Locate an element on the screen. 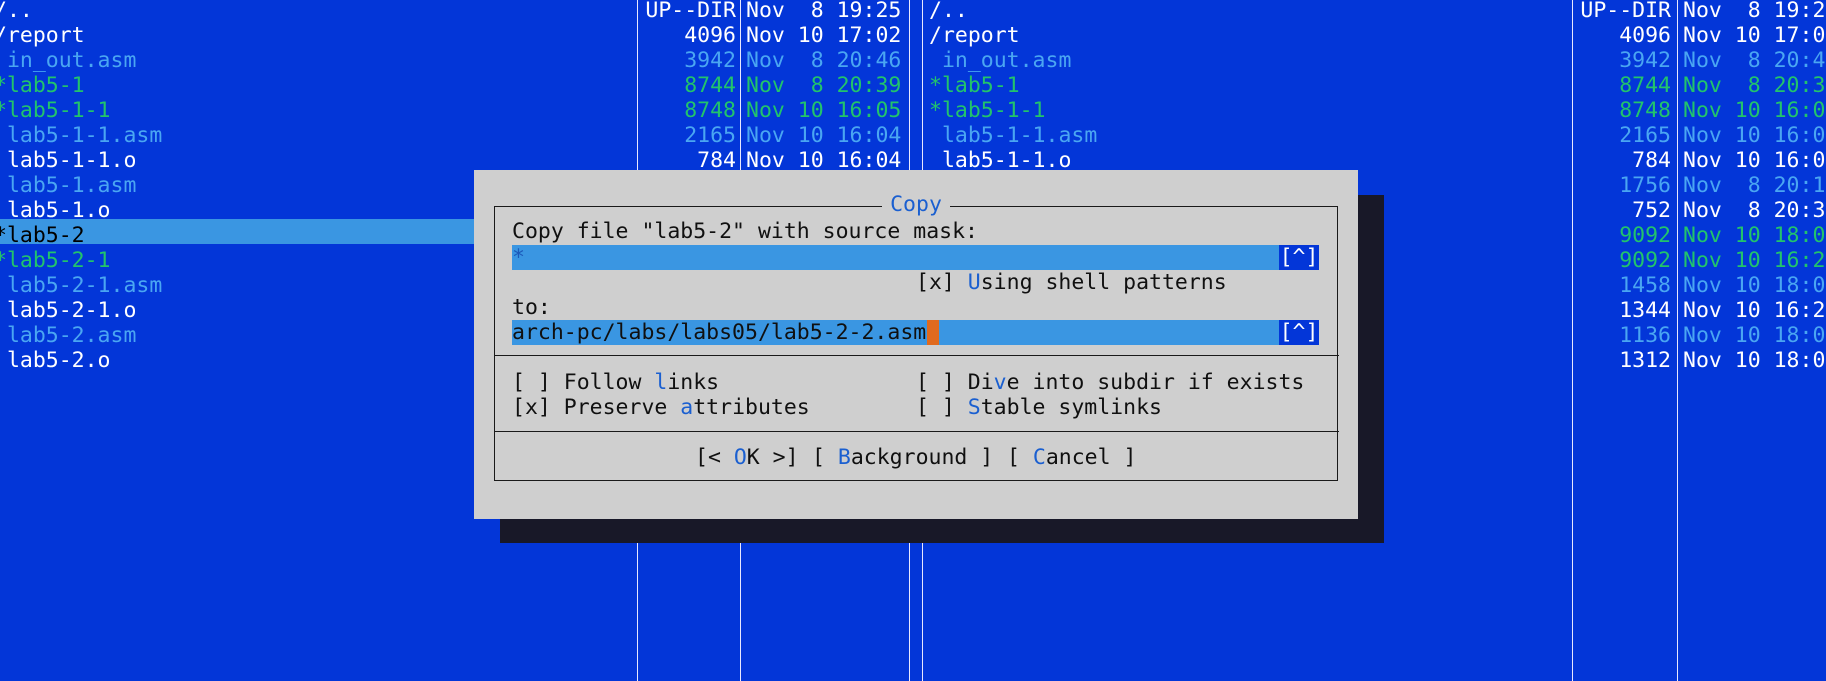 The image size is (1826, 681). cancel-button: [ Cancel ] is located at coordinates (1071, 457).